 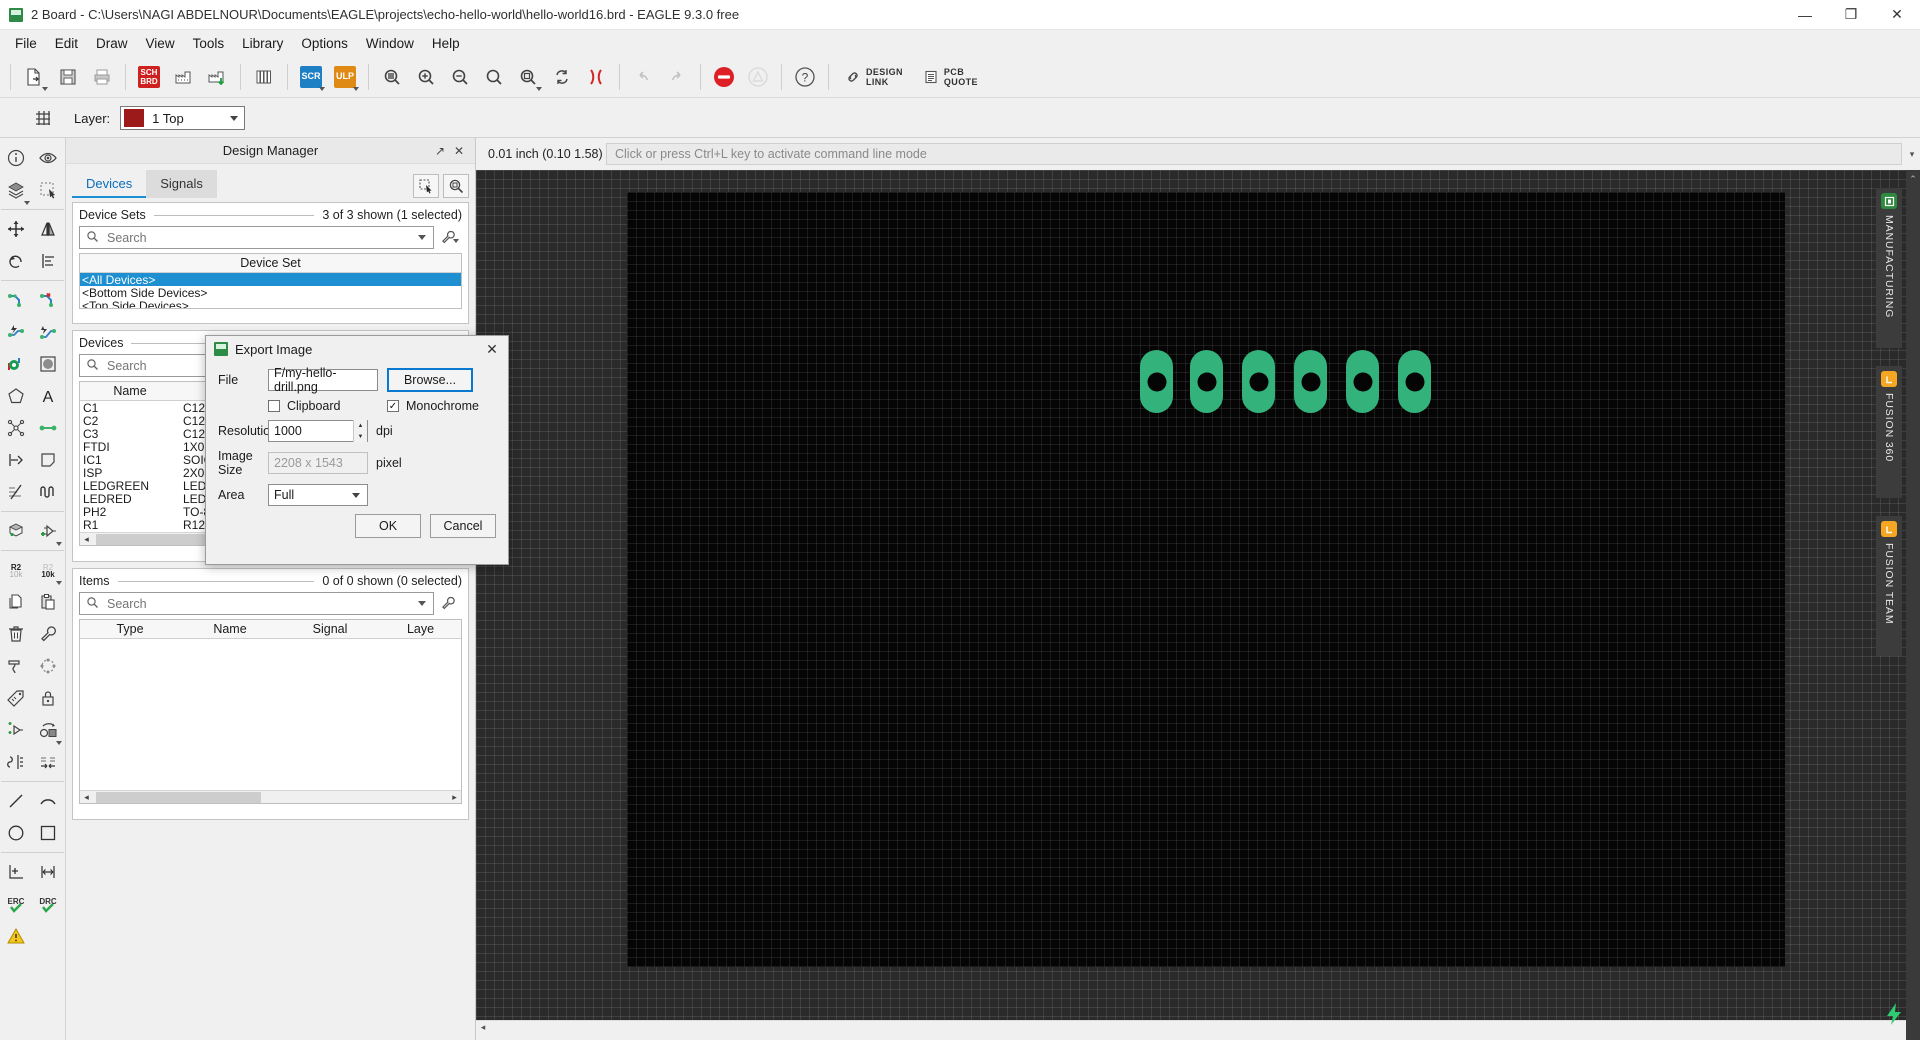 What do you see at coordinates (48, 300) in the screenshot?
I see `ripup-icon` at bounding box center [48, 300].